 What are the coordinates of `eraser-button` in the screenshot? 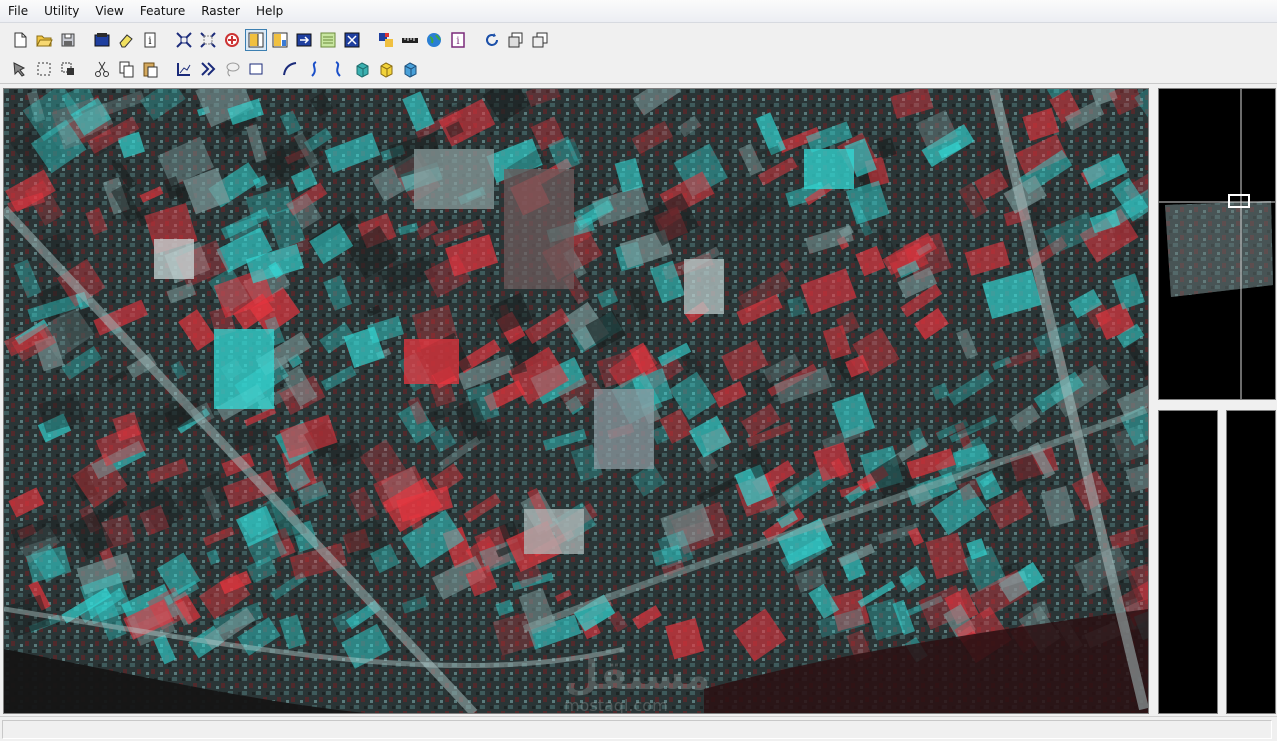 It's located at (126, 40).